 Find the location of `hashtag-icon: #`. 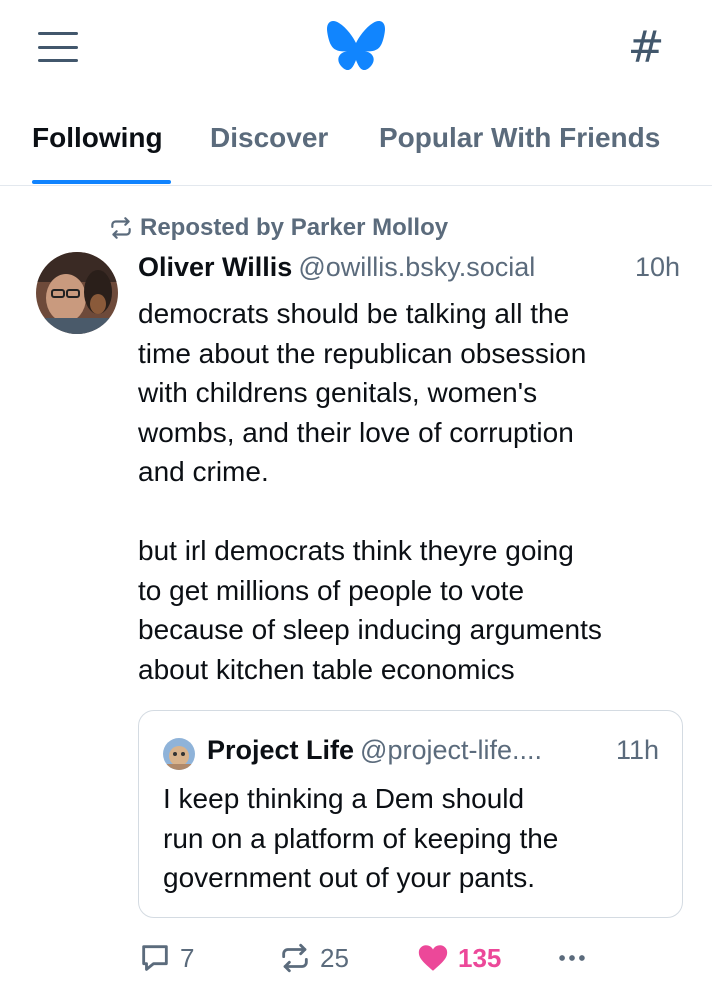

hashtag-icon: # is located at coordinates (646, 48).